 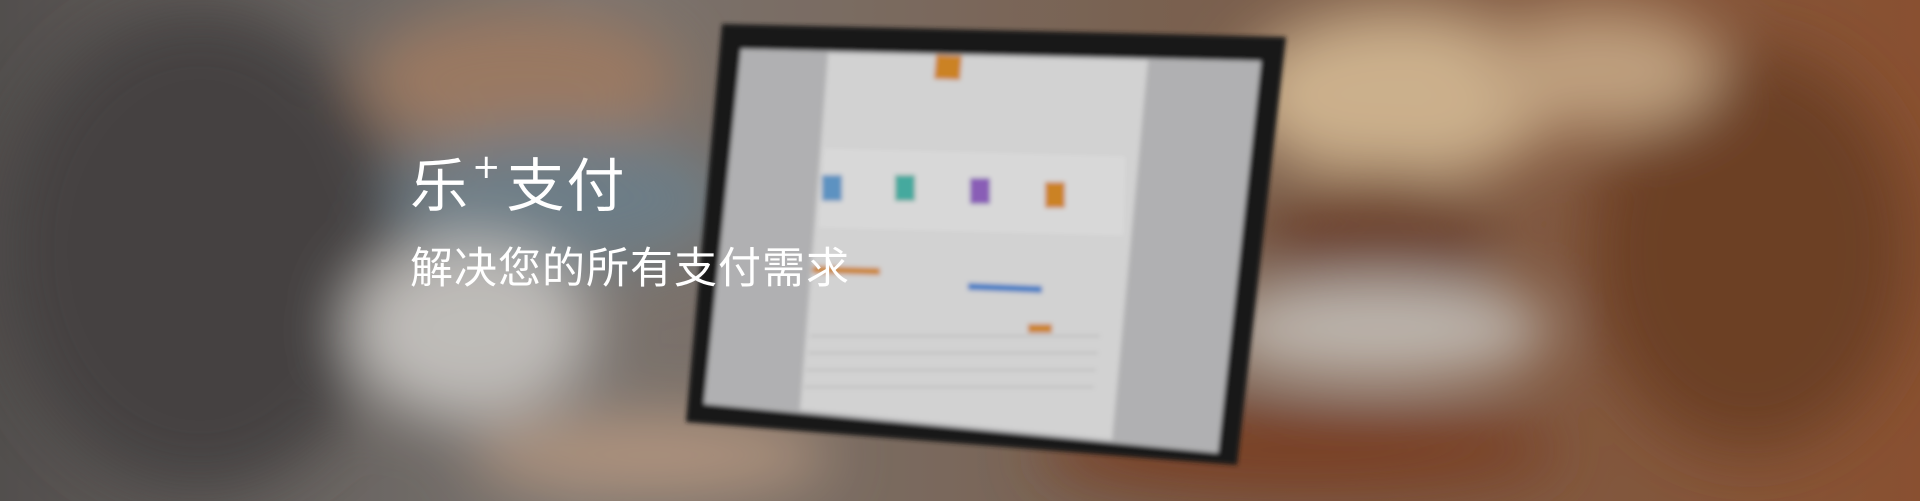 What do you see at coordinates (487, 167) in the screenshot?
I see `brand-title-plus: +` at bounding box center [487, 167].